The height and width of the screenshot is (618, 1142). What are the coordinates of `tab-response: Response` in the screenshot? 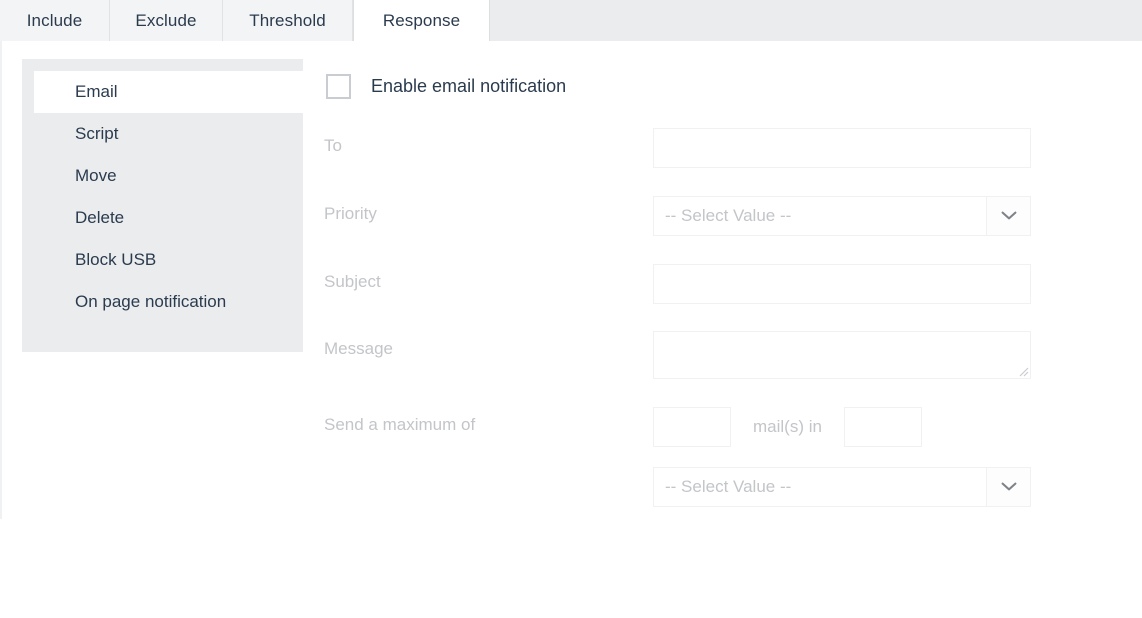 It's located at (421, 21).